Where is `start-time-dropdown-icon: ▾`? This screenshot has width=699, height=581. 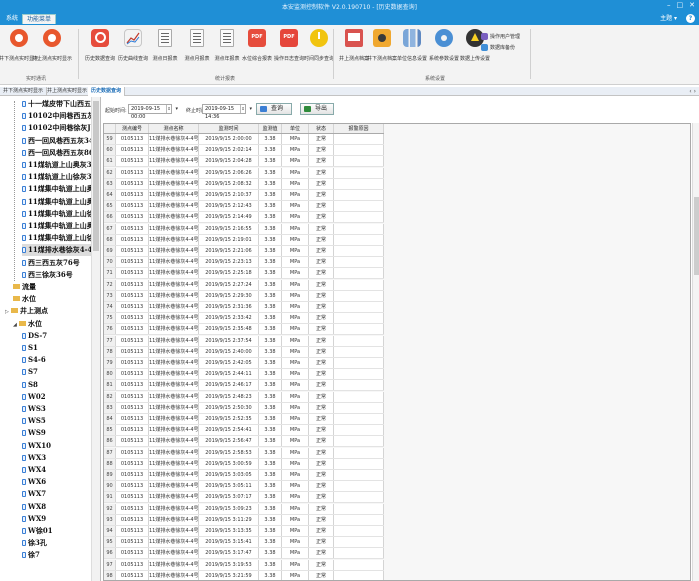
start-time-dropdown-icon: ▾ is located at coordinates (176, 109).